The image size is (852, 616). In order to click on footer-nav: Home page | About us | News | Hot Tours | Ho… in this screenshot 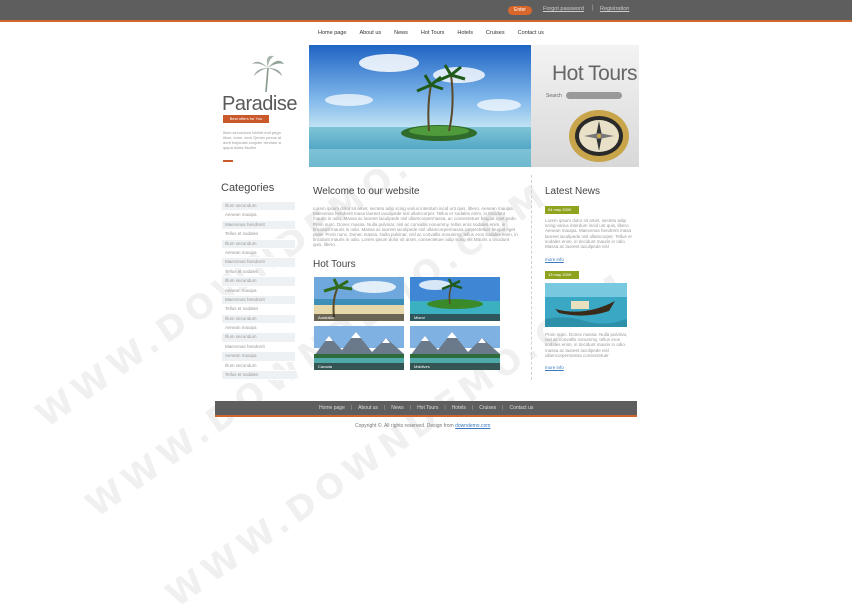, I will do `click(426, 408)`.